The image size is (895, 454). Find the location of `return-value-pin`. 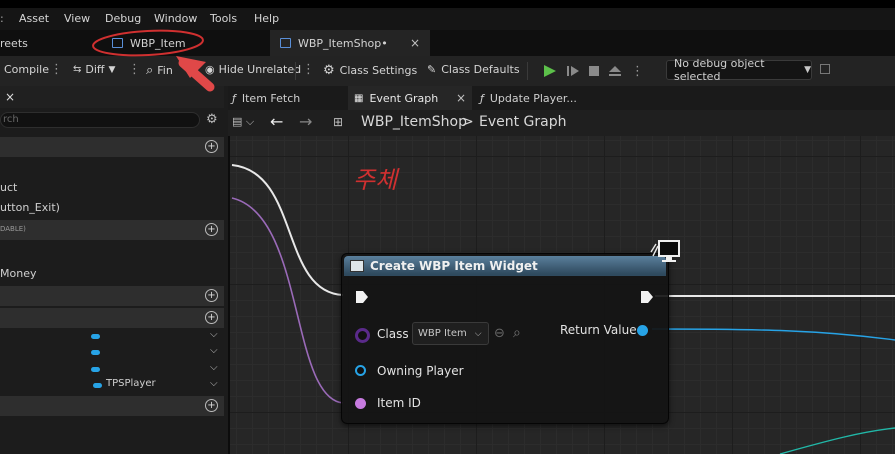

return-value-pin is located at coordinates (642, 330).